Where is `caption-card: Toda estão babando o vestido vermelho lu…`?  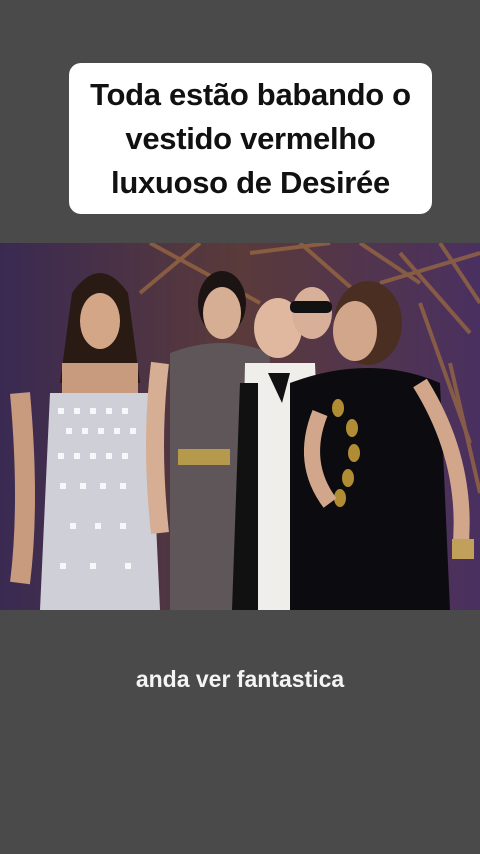
caption-card: Toda estão babando o vestido vermelho lu… is located at coordinates (250, 138).